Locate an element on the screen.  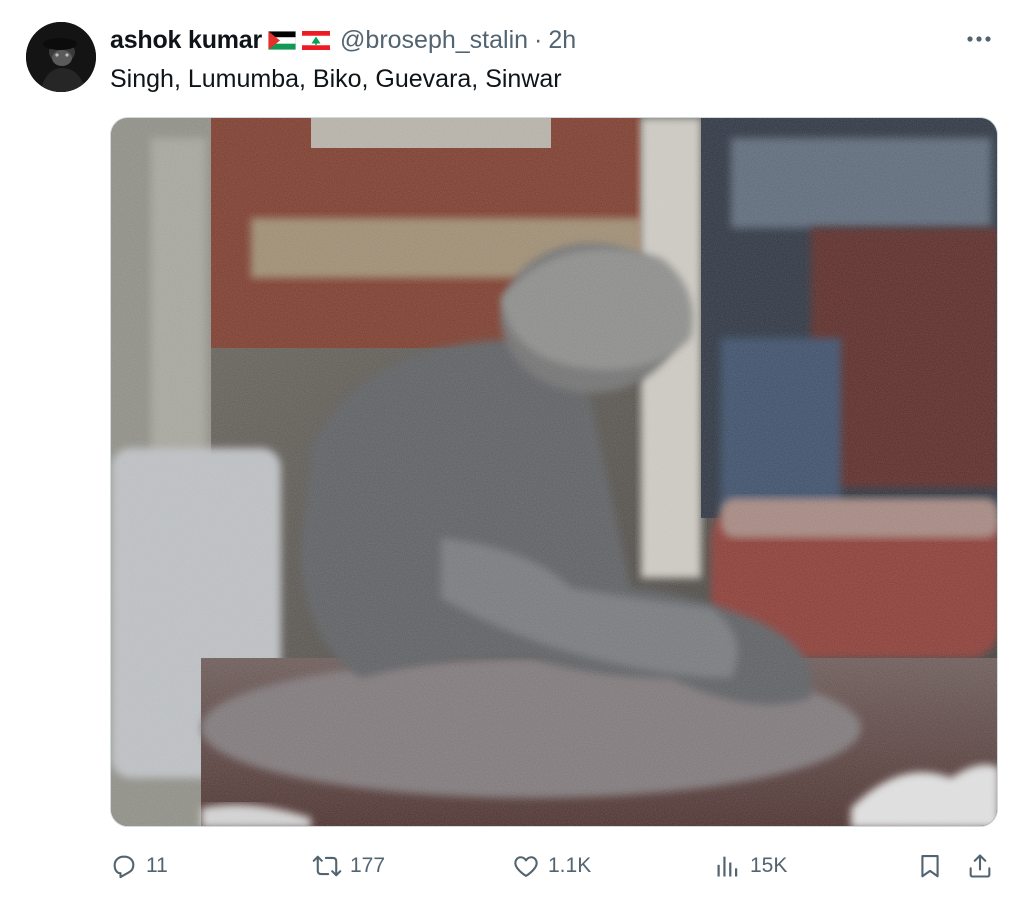
repost-icon is located at coordinates (327, 866).